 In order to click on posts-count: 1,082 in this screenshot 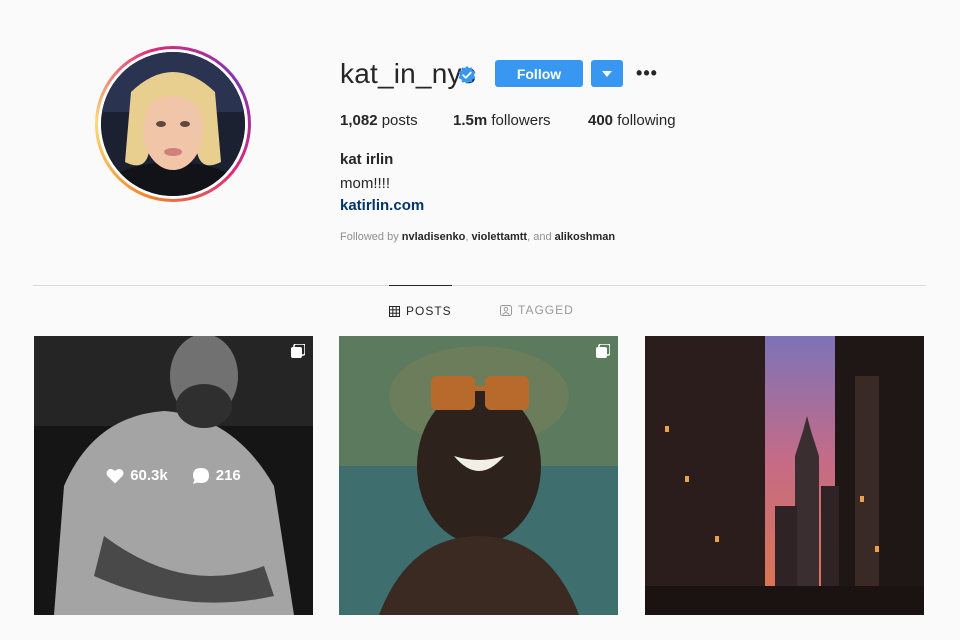, I will do `click(359, 120)`.